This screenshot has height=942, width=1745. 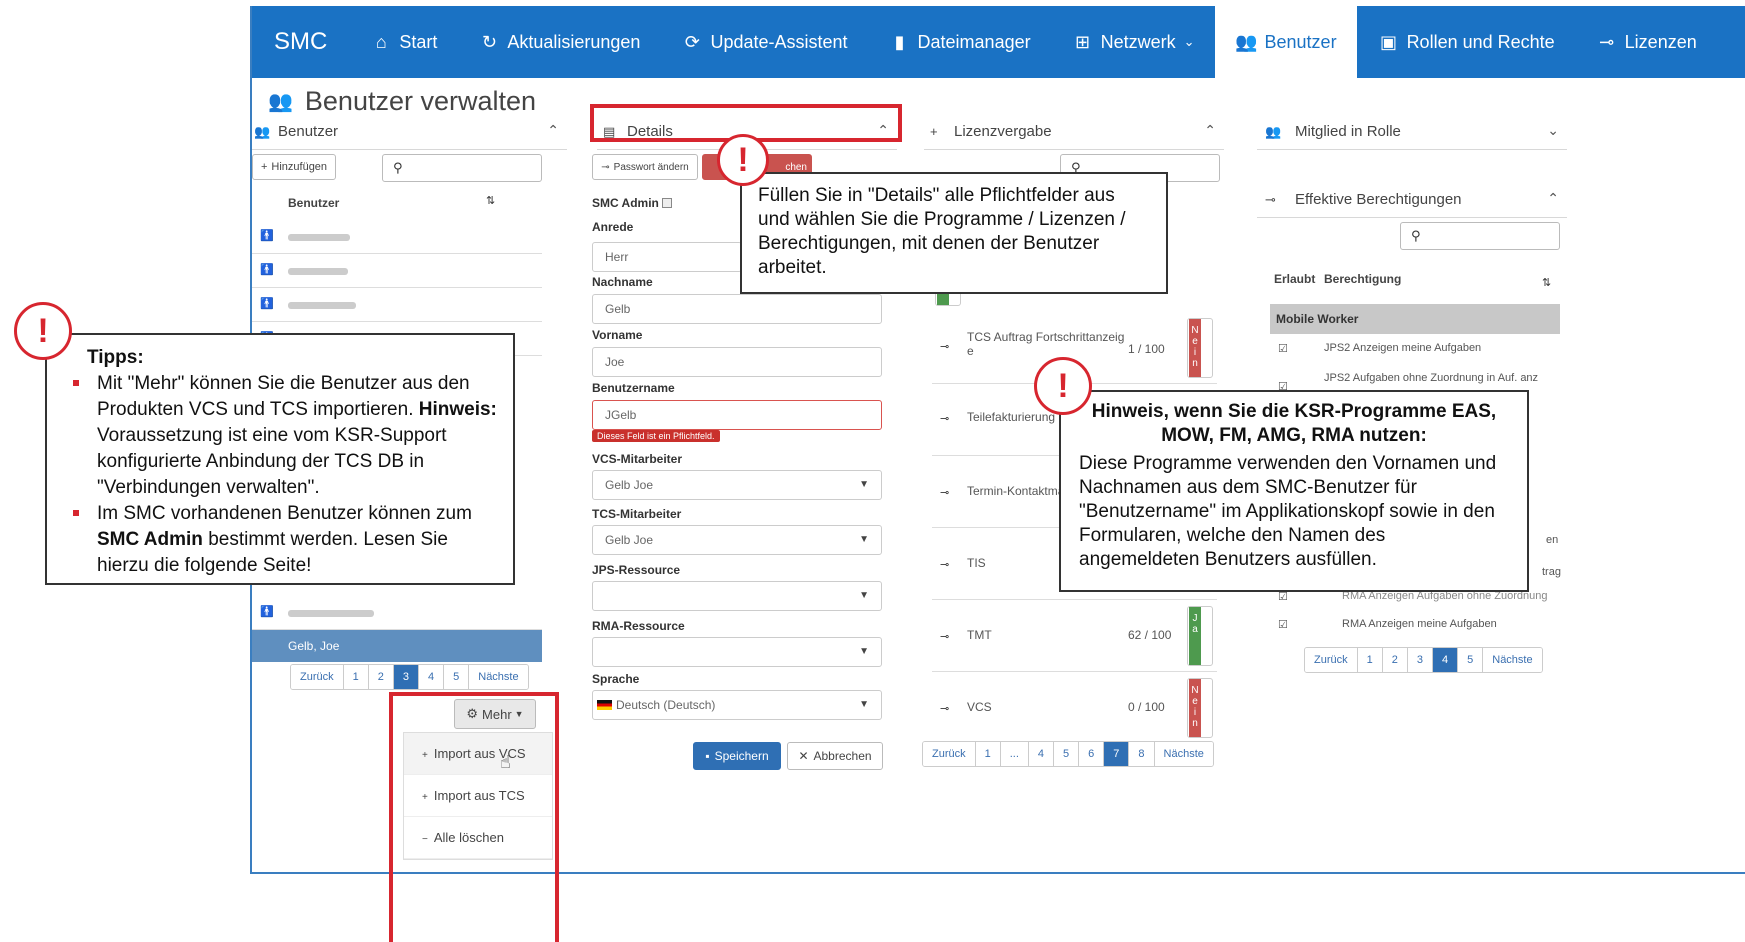 What do you see at coordinates (313, 203) in the screenshot?
I see `user-column-header: Benutzer` at bounding box center [313, 203].